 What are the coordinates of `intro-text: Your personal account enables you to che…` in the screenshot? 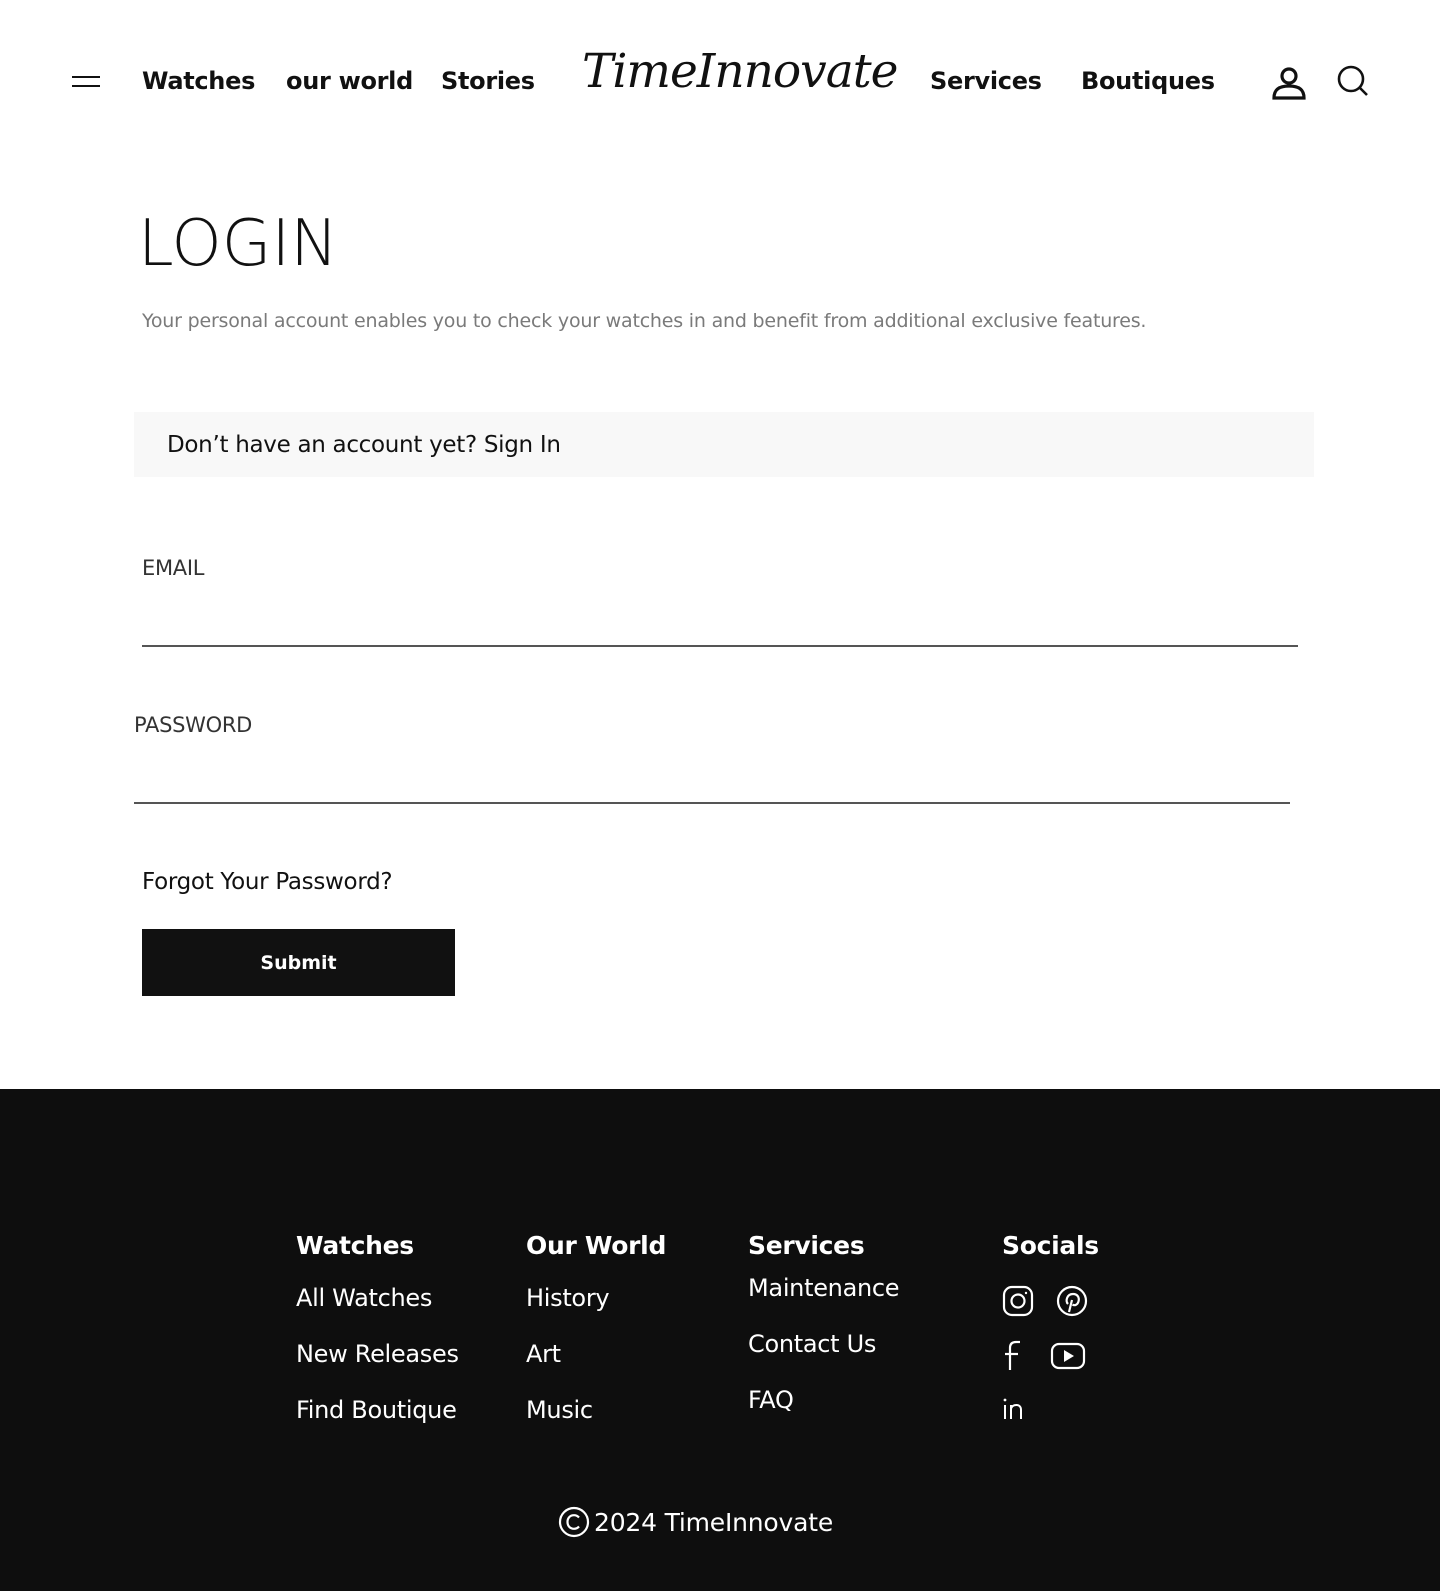 It's located at (644, 321).